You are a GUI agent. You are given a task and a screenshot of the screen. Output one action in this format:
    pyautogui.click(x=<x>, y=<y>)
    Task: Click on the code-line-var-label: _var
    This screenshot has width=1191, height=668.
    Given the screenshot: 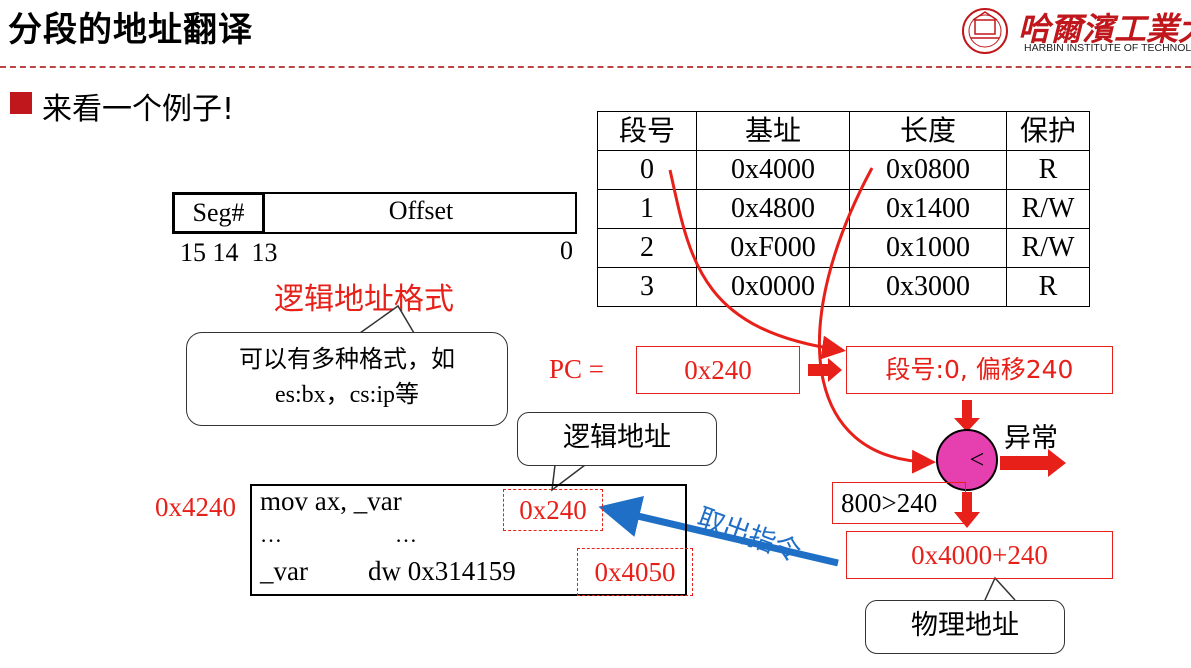 What is the action you would take?
    pyautogui.click(x=284, y=571)
    